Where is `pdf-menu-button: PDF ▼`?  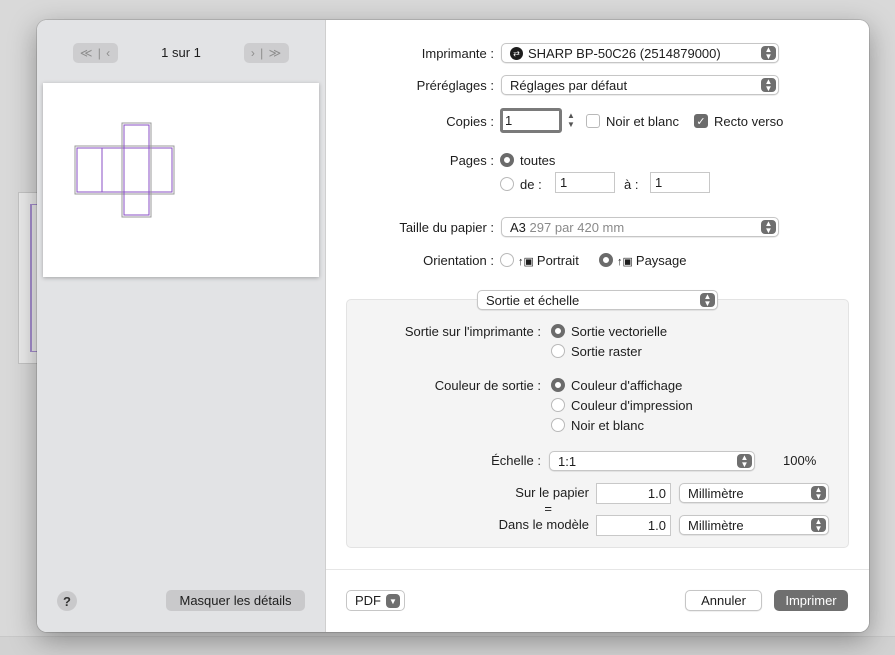 pdf-menu-button: PDF ▼ is located at coordinates (375, 600).